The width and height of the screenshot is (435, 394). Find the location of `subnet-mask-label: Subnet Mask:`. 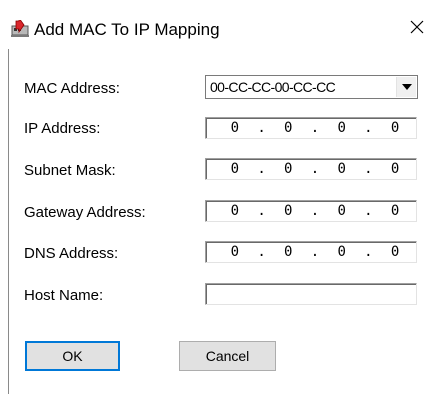

subnet-mask-label: Subnet Mask: is located at coordinates (70, 170).